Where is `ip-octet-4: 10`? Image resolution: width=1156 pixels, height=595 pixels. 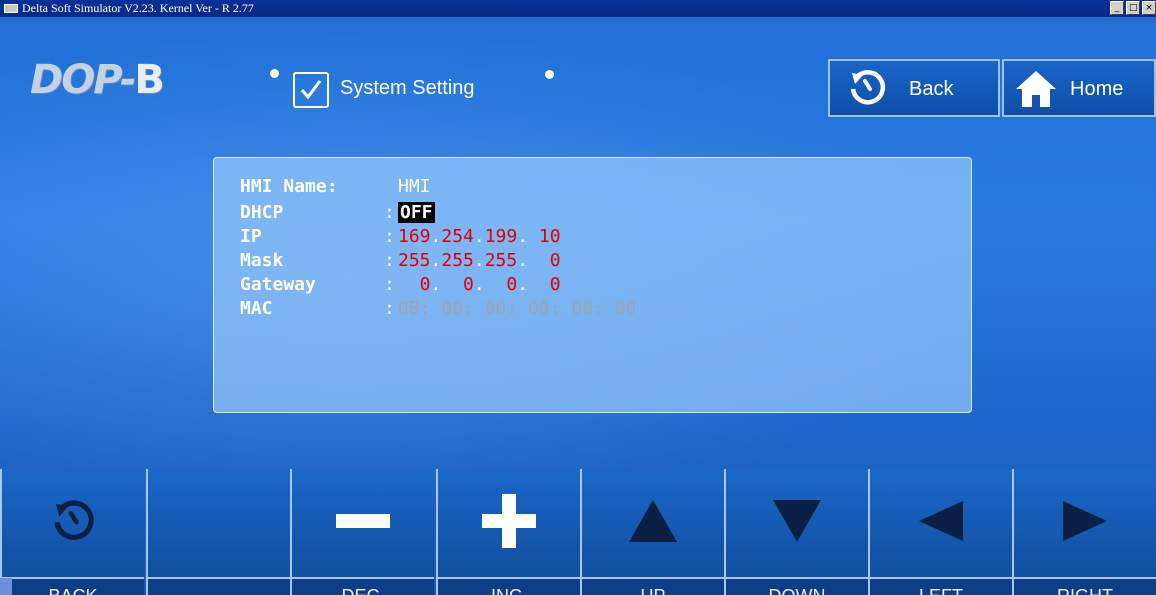
ip-octet-4: 10 is located at coordinates (544, 236).